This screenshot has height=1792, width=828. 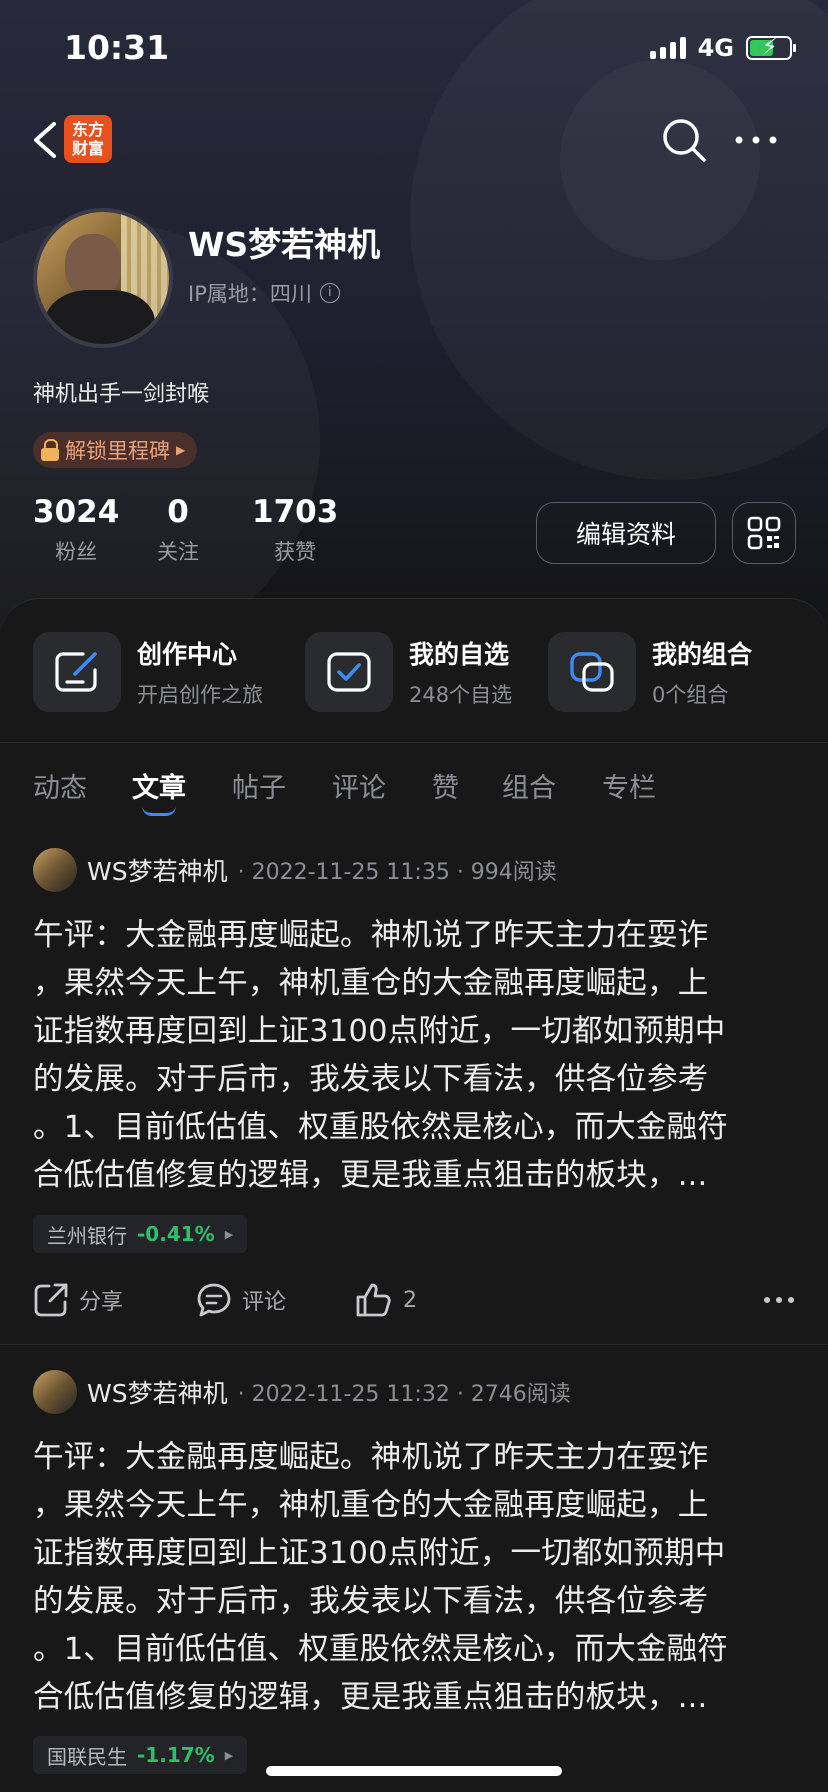 I want to click on tab-likes: 赞, so click(x=445, y=785).